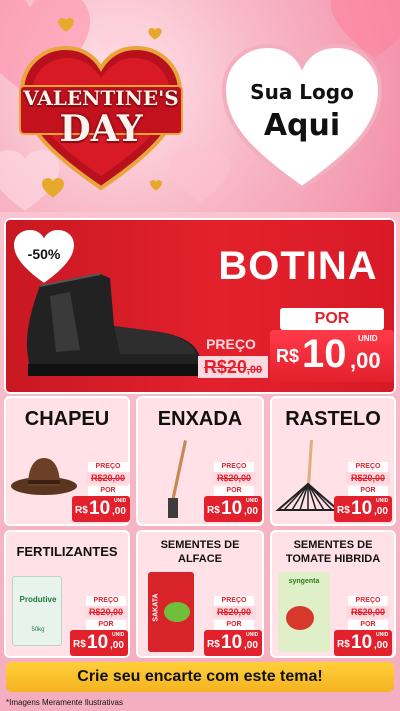 The height and width of the screenshot is (711, 400). I want to click on logo-line2: Aqui, so click(302, 125).